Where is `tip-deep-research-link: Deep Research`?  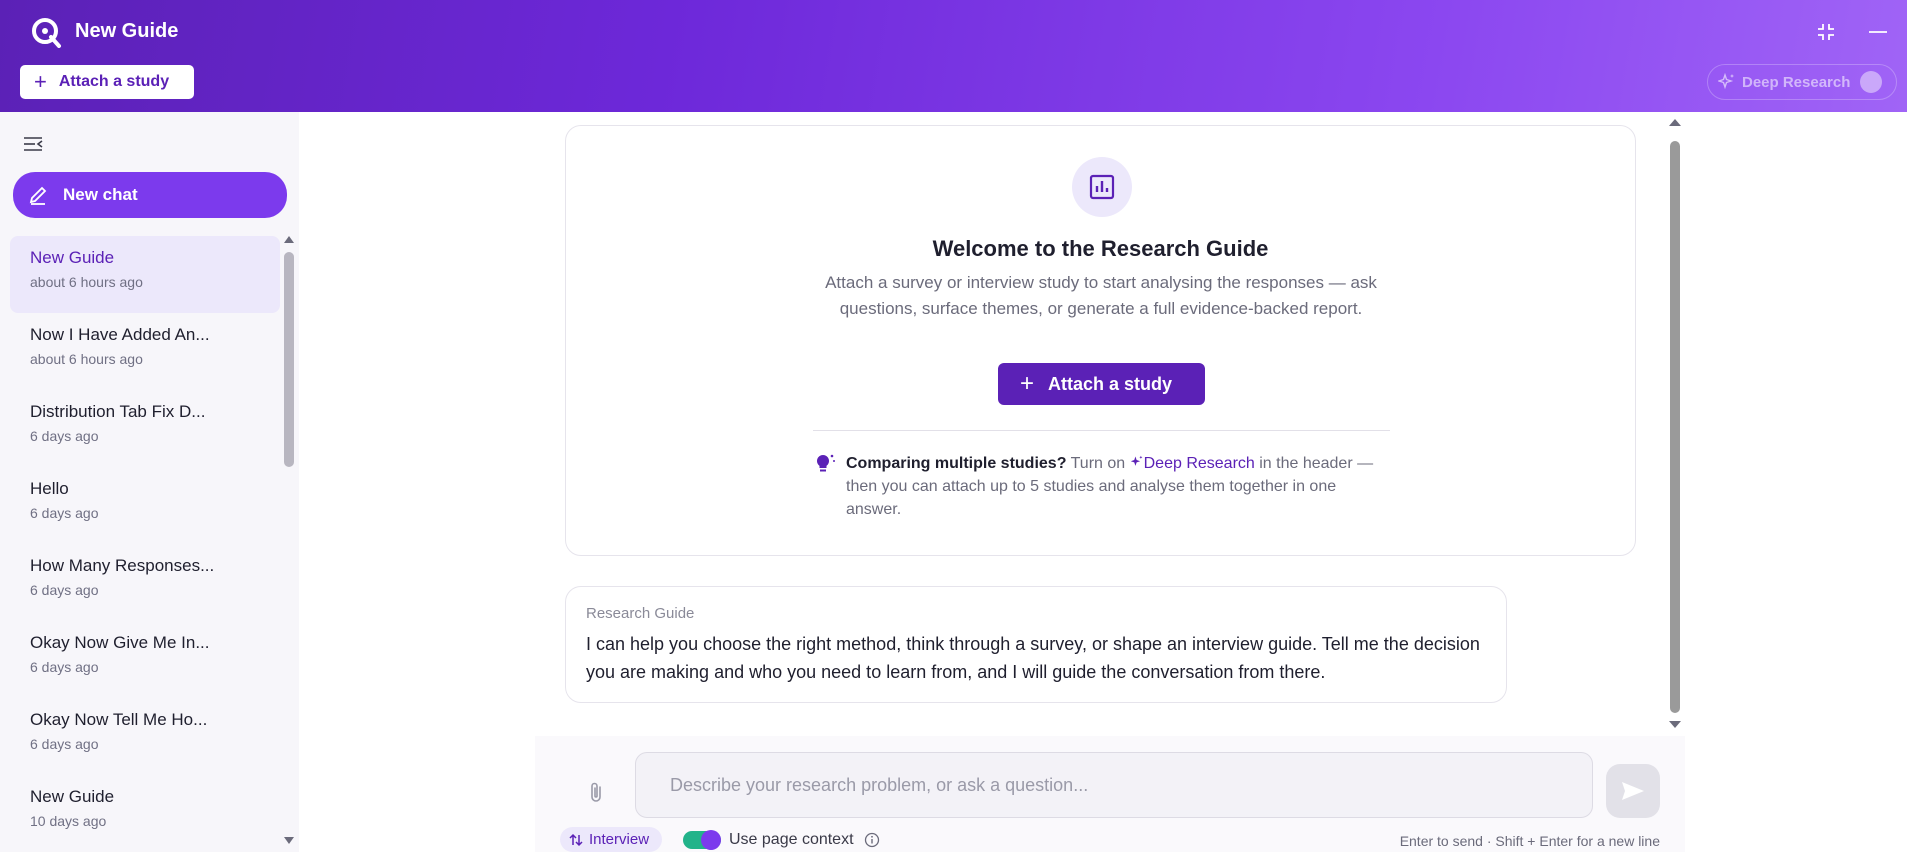 tip-deep-research-link: Deep Research is located at coordinates (1192, 463).